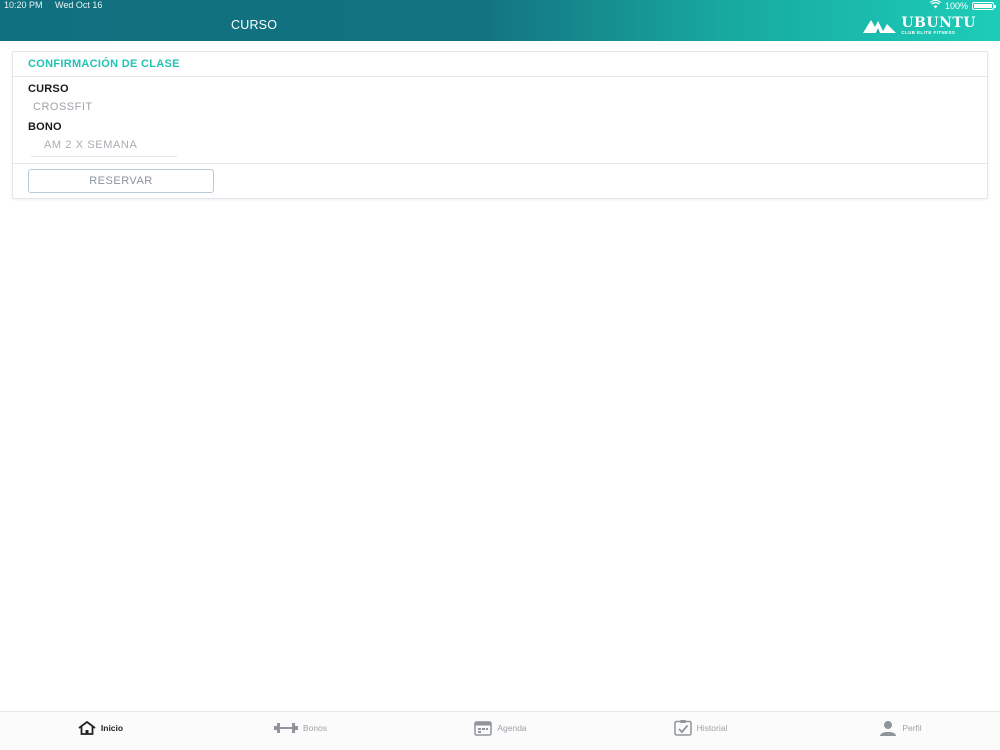  Describe the element at coordinates (48, 89) in the screenshot. I see `curso-label: CURSO` at that location.